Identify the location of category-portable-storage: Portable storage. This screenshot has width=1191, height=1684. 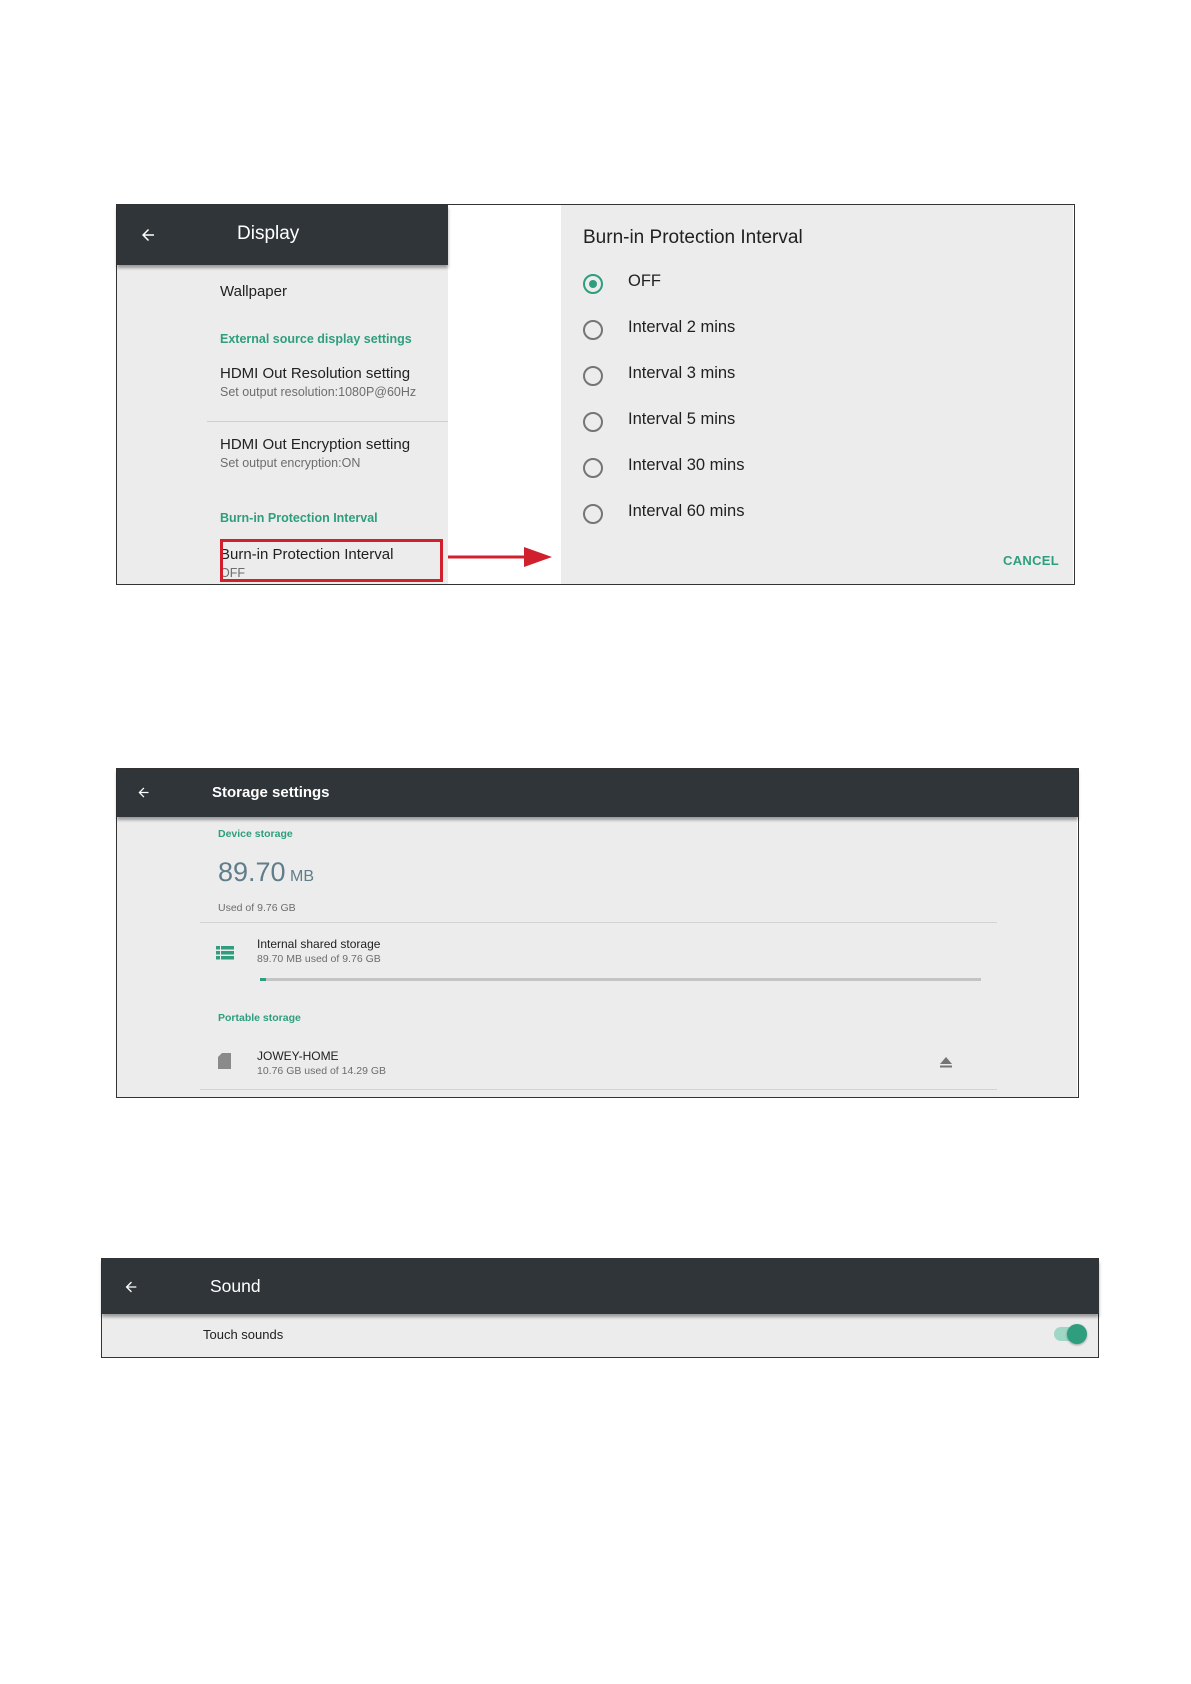
(259, 1018).